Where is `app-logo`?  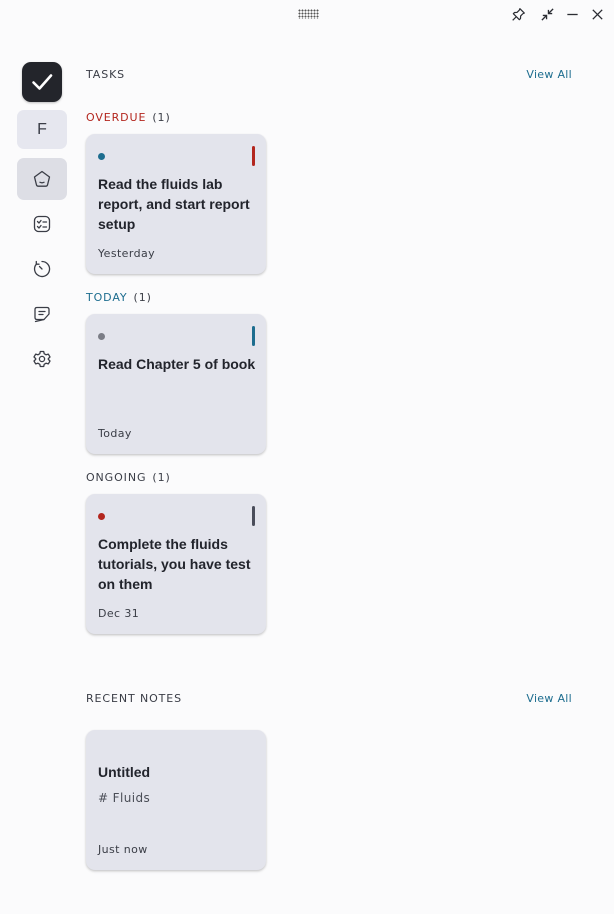
app-logo is located at coordinates (42, 82).